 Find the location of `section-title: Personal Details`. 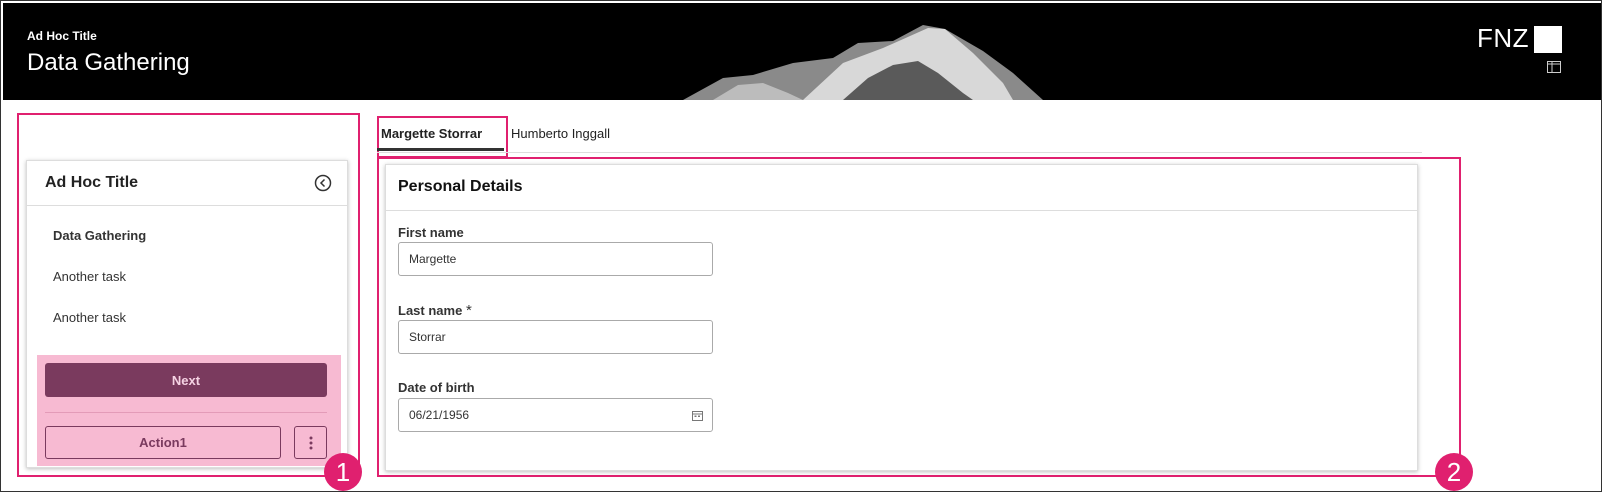

section-title: Personal Details is located at coordinates (460, 186).